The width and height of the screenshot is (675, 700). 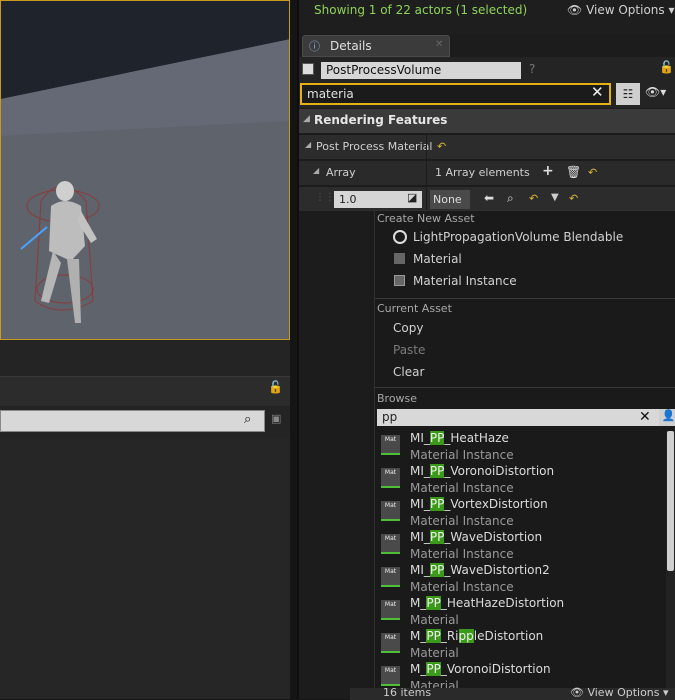 I want to click on save-search-icon: ▣, so click(x=276, y=418).